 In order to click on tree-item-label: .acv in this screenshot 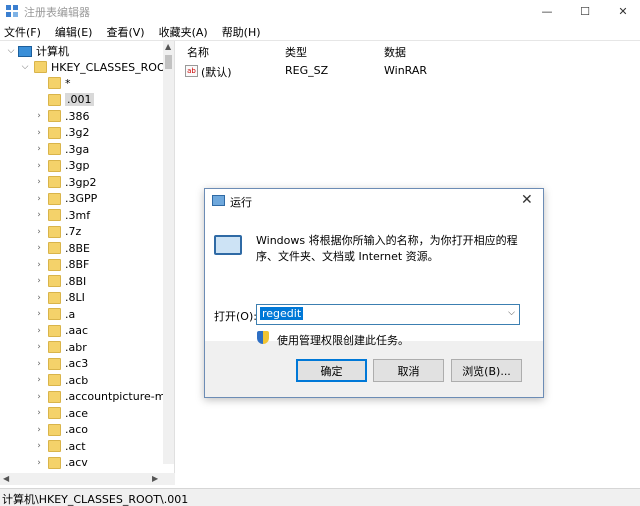, I will do `click(76, 462)`.